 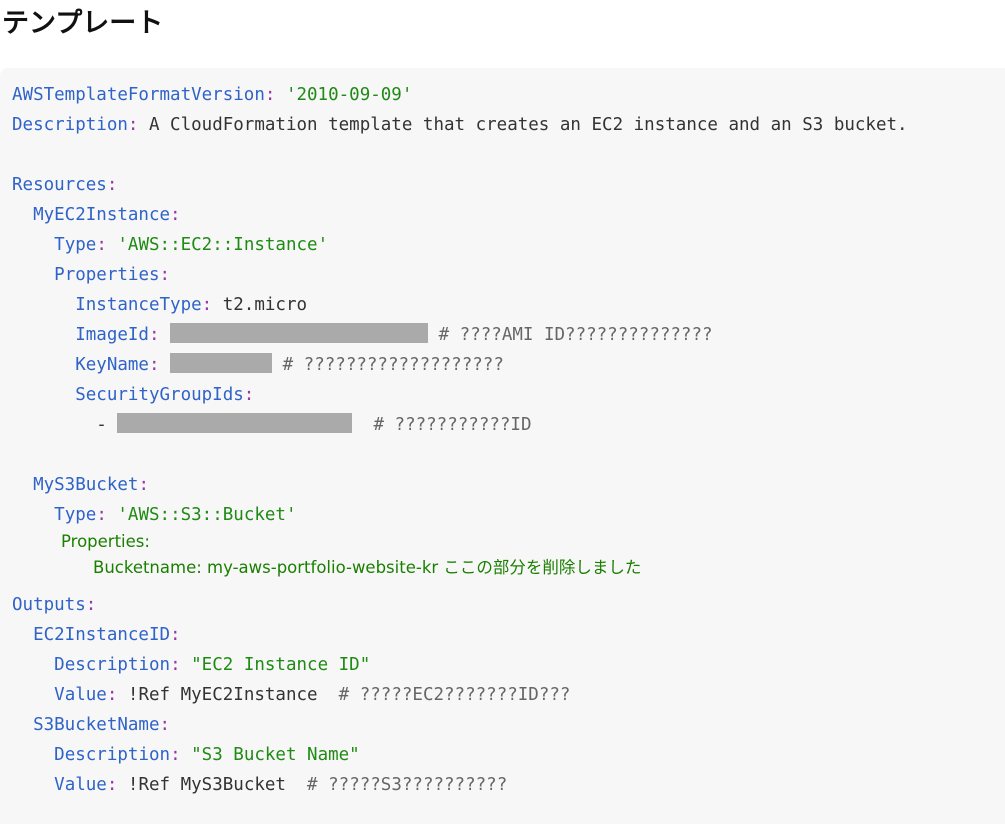 I want to click on code-value: 'AWS::EC2::Instance', so click(x=223, y=245).